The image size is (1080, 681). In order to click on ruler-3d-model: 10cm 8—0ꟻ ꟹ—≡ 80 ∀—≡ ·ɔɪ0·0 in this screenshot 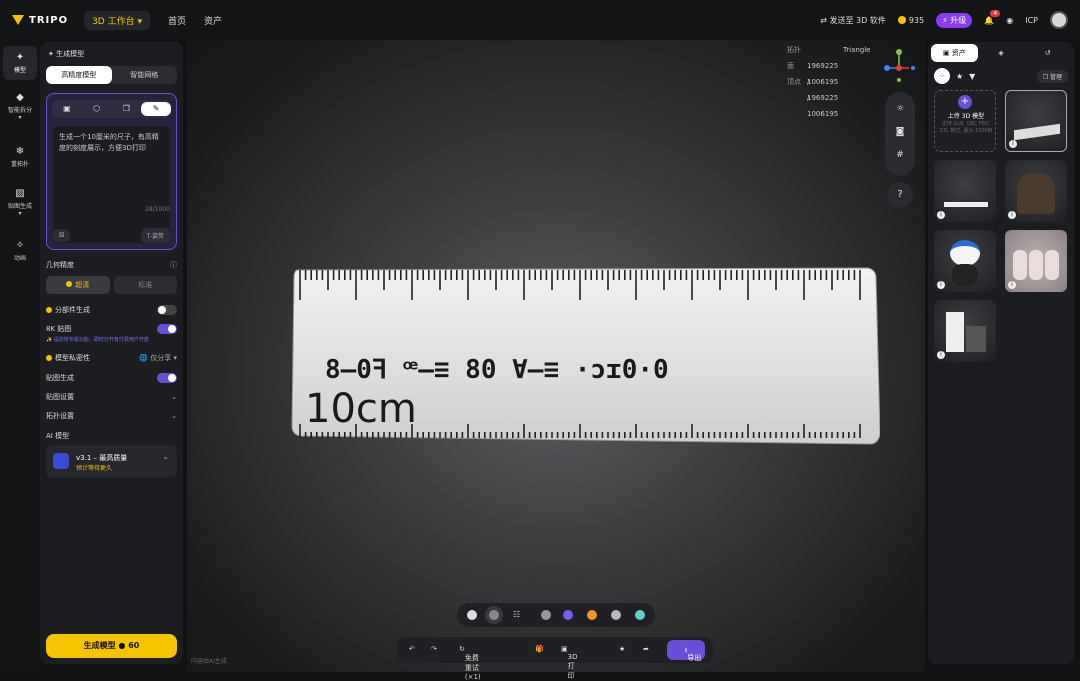, I will do `click(585, 356)`.